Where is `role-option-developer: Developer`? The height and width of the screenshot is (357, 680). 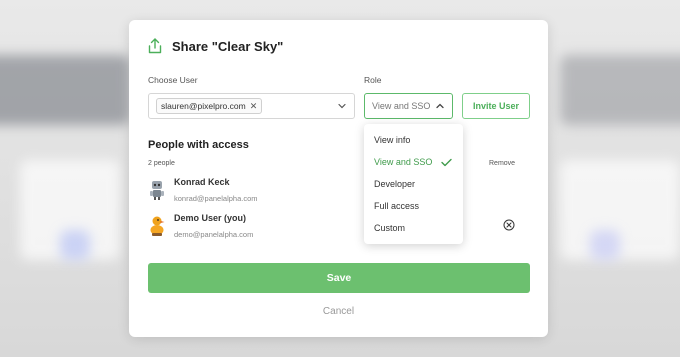
role-option-developer: Developer is located at coordinates (413, 184).